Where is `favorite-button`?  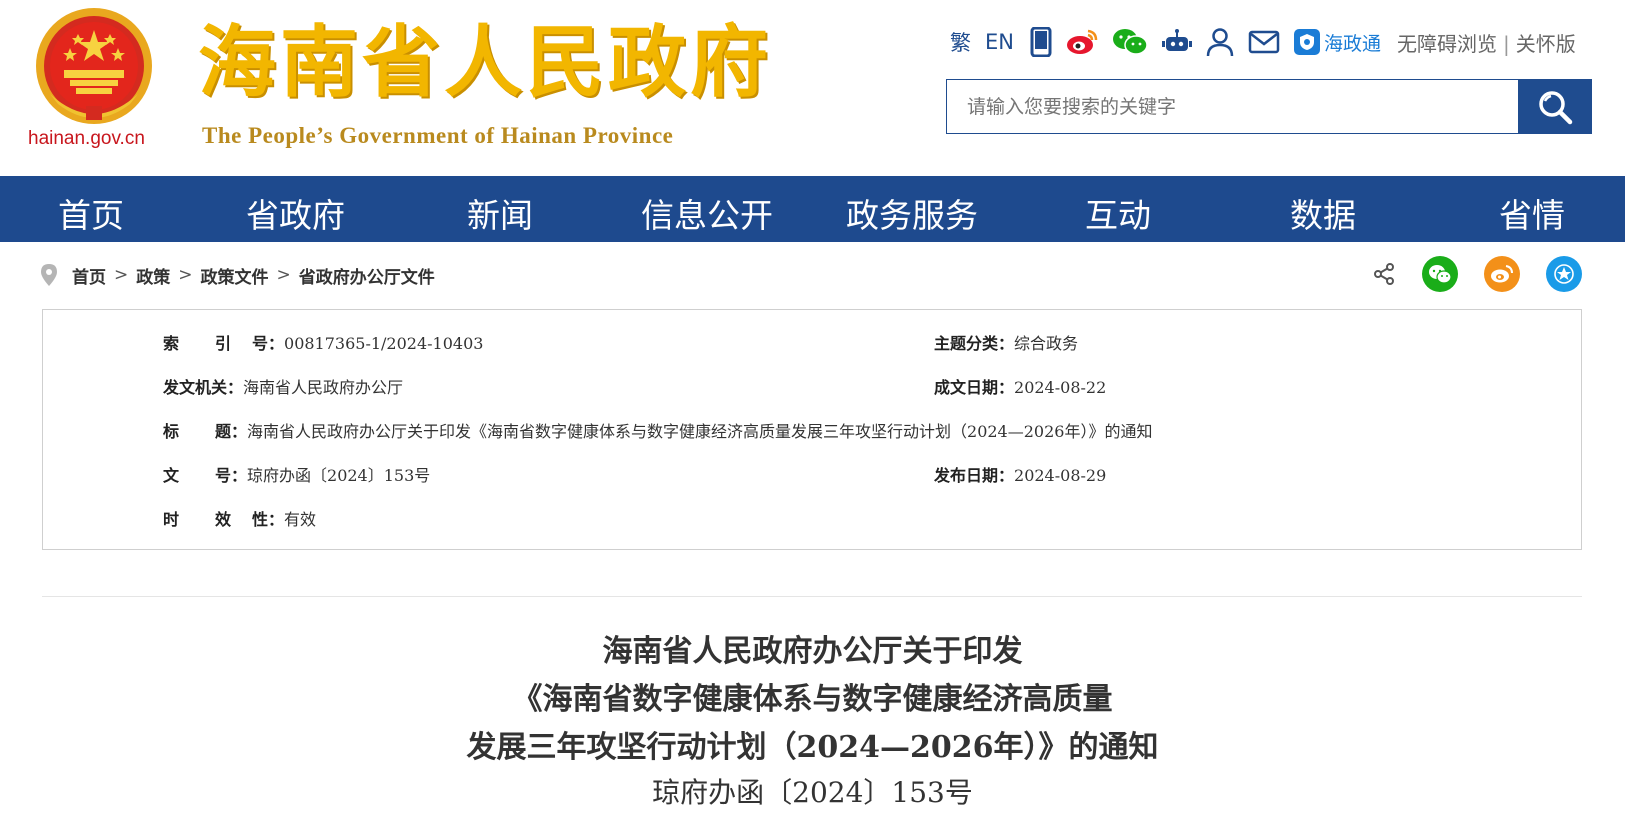 favorite-button is located at coordinates (1564, 274).